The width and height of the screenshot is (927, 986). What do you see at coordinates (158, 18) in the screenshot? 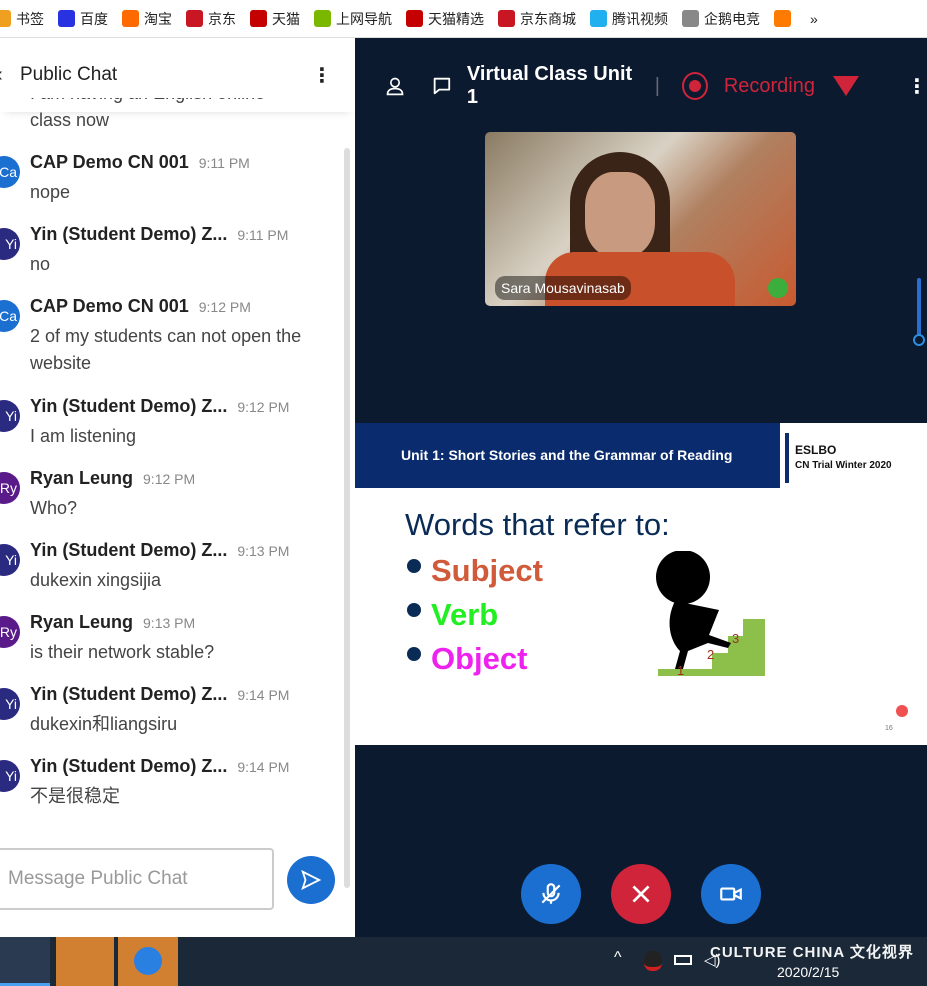
I see `bookmark-label: 淘宝` at bounding box center [158, 18].